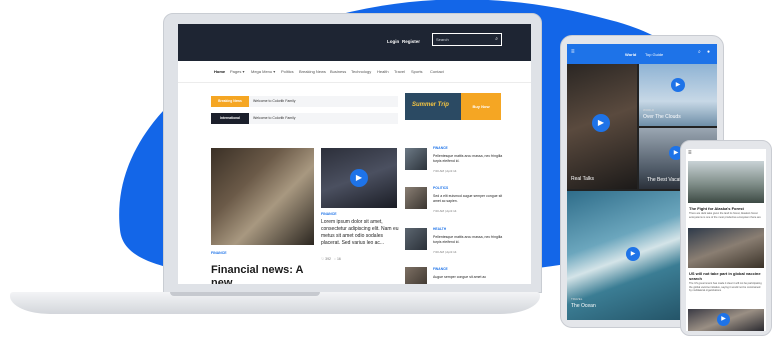 The height and width of the screenshot is (339, 776). Describe the element at coordinates (338, 259) in the screenshot. I see `comment-count: 16` at that location.